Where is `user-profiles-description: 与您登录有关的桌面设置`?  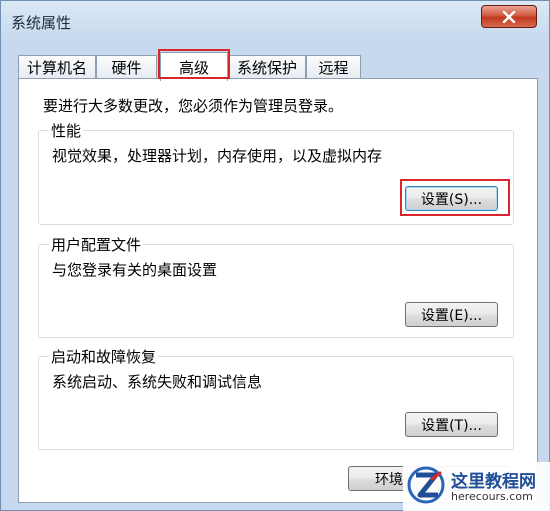 user-profiles-description: 与您登录有关的桌面设置 is located at coordinates (135, 270).